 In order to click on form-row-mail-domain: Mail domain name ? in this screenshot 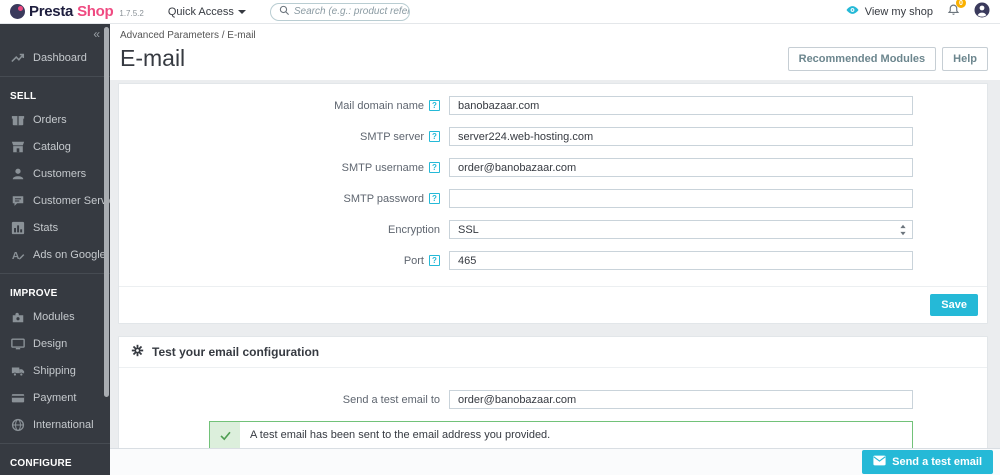, I will do `click(553, 105)`.